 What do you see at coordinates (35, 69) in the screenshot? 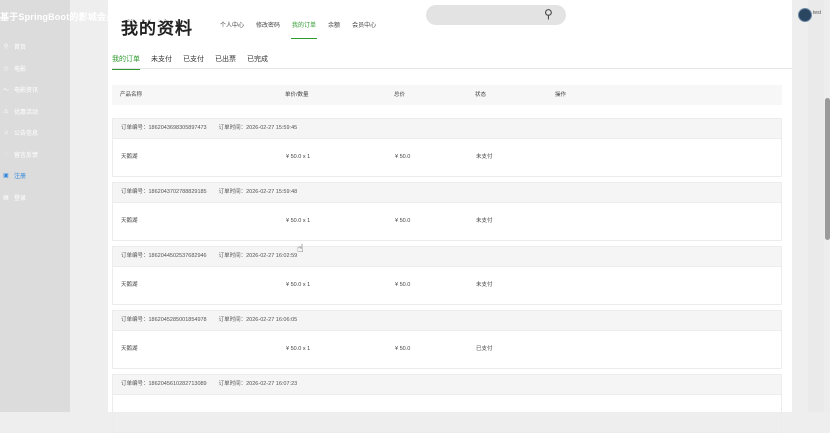
I see `sidebar-item-movies: ◇ 电影` at bounding box center [35, 69].